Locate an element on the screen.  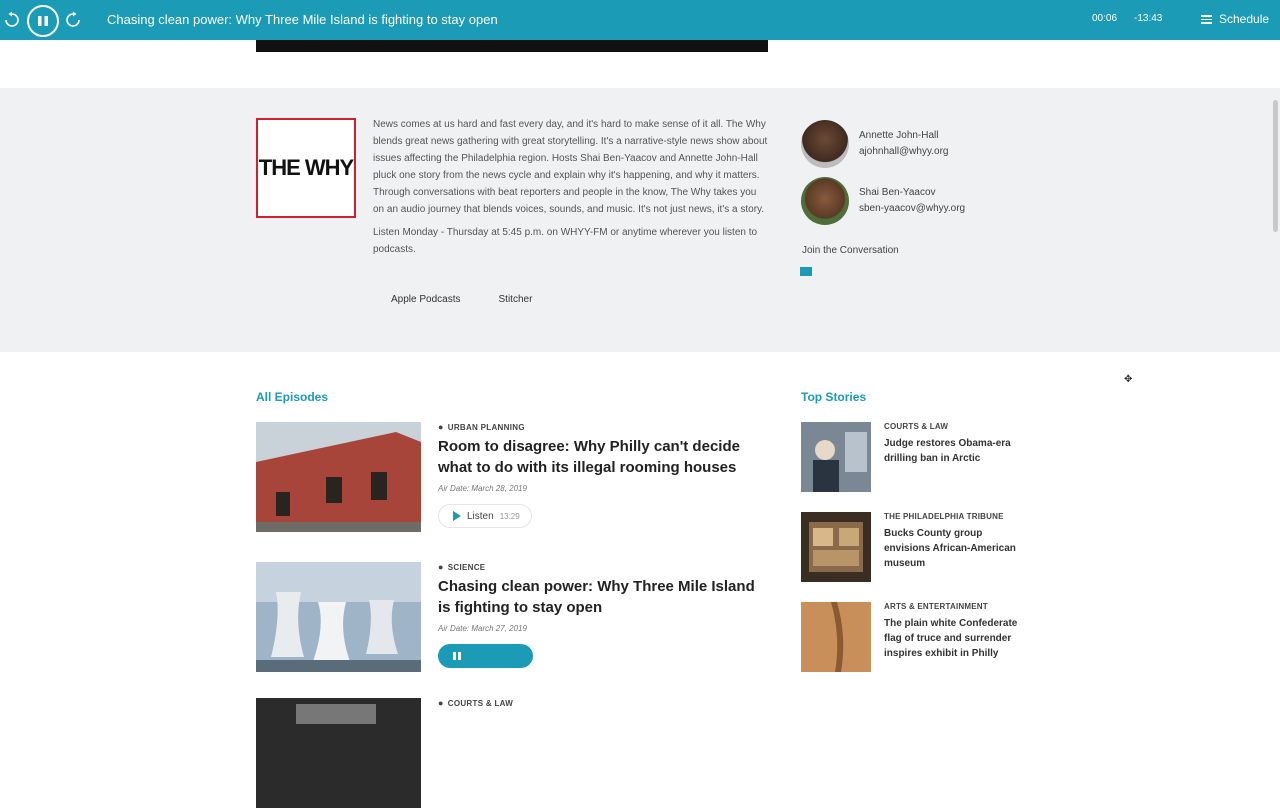
host-item: Annette John-Hall ajohnhall@whyy.org is located at coordinates (874, 144).